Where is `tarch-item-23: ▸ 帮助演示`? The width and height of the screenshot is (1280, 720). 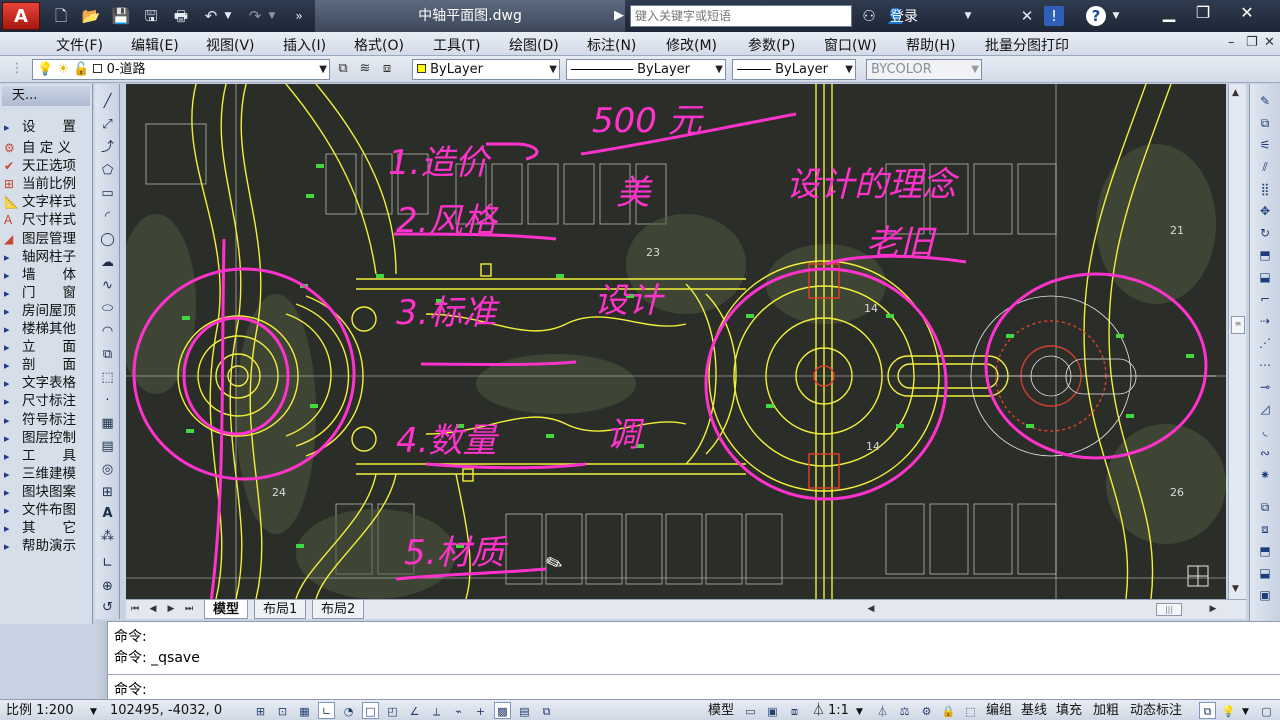 tarch-item-23: ▸ 帮助演示 is located at coordinates (40, 546).